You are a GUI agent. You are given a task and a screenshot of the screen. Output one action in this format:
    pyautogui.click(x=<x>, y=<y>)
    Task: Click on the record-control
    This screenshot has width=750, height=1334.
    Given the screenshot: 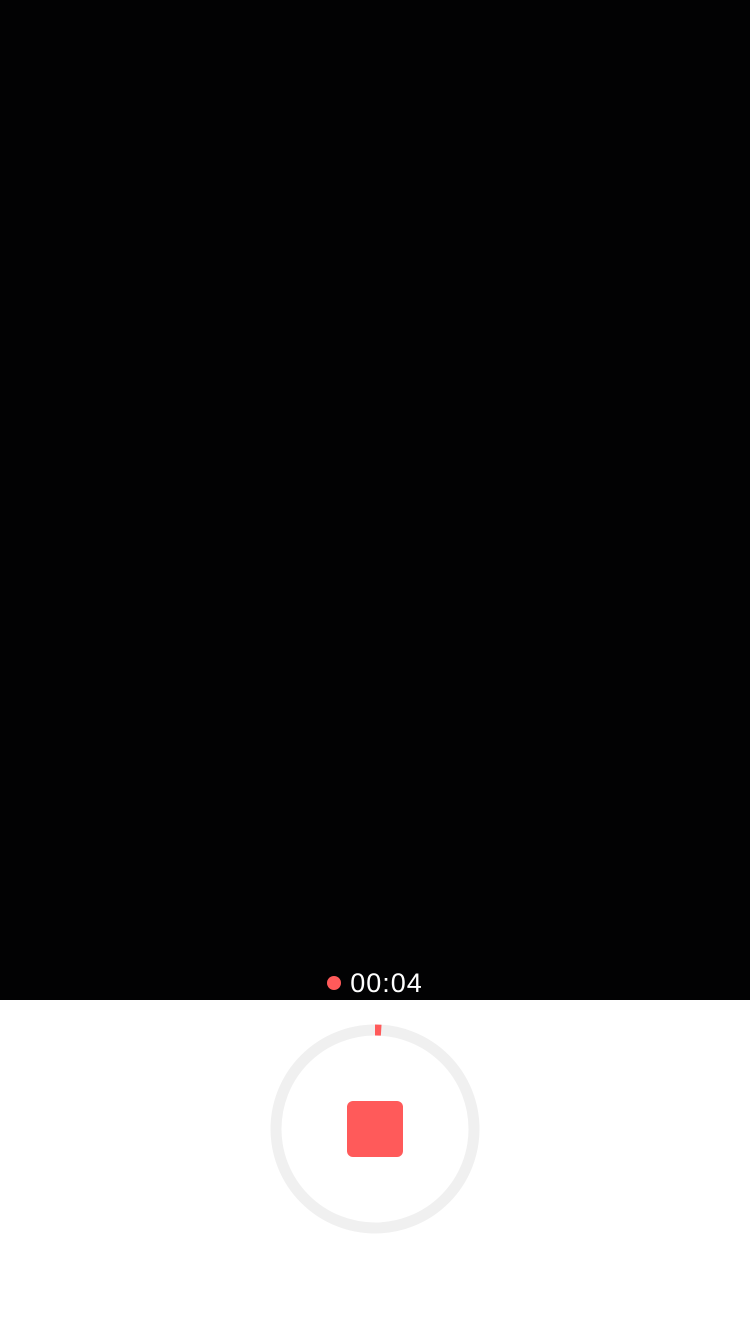 What is the action you would take?
    pyautogui.click(x=375, y=1129)
    